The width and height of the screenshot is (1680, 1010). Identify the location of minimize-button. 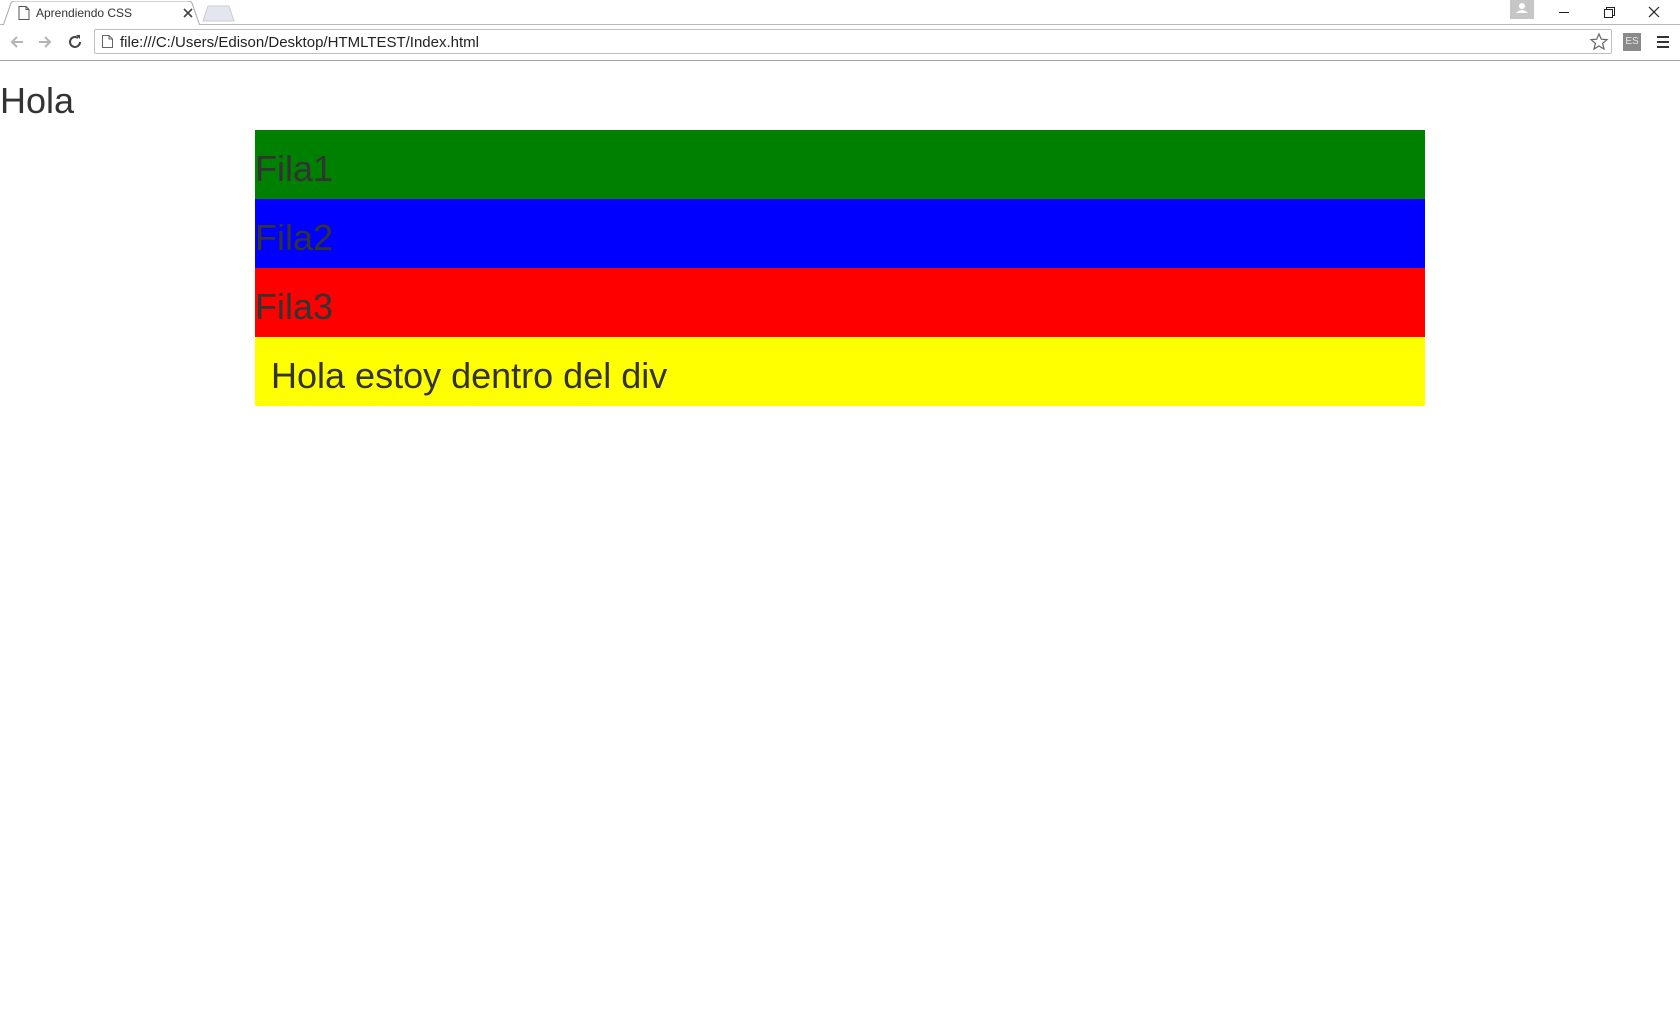
(1564, 12).